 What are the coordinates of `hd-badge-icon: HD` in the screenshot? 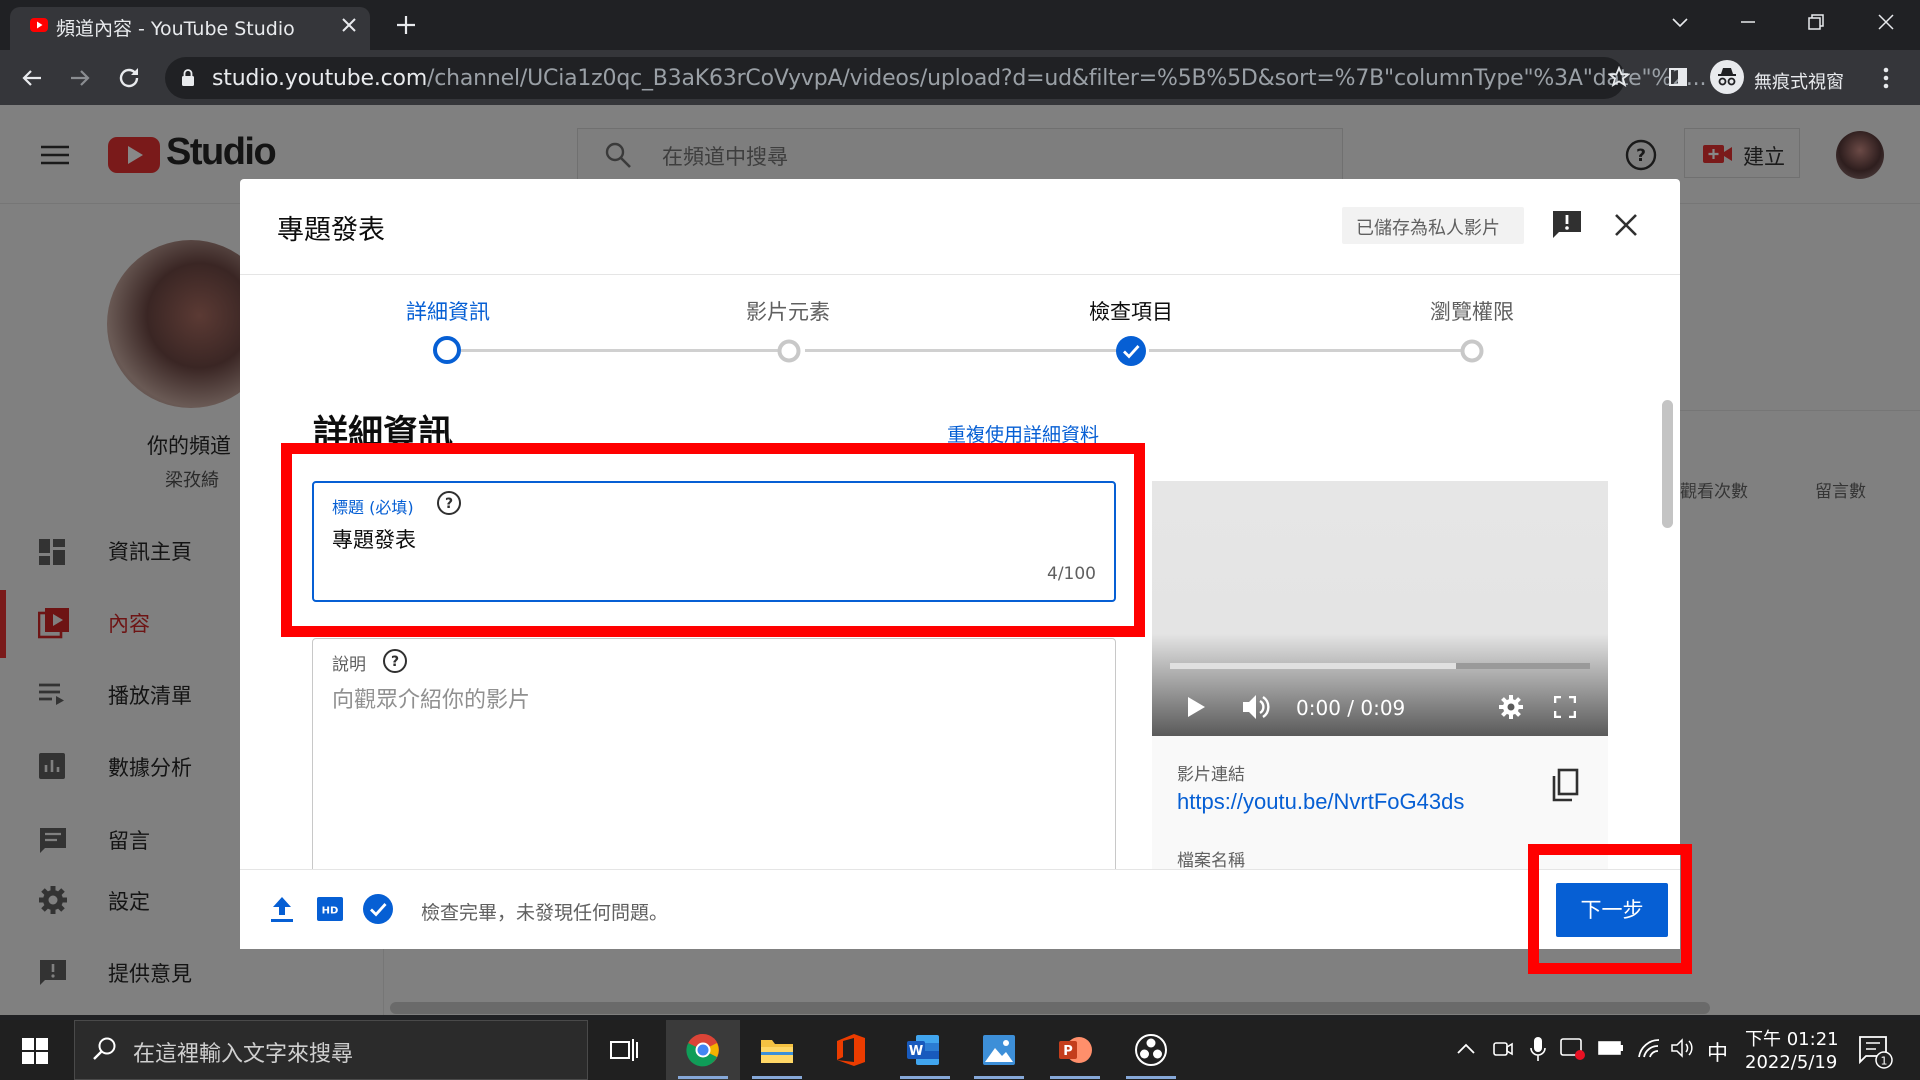 It's located at (330, 909).